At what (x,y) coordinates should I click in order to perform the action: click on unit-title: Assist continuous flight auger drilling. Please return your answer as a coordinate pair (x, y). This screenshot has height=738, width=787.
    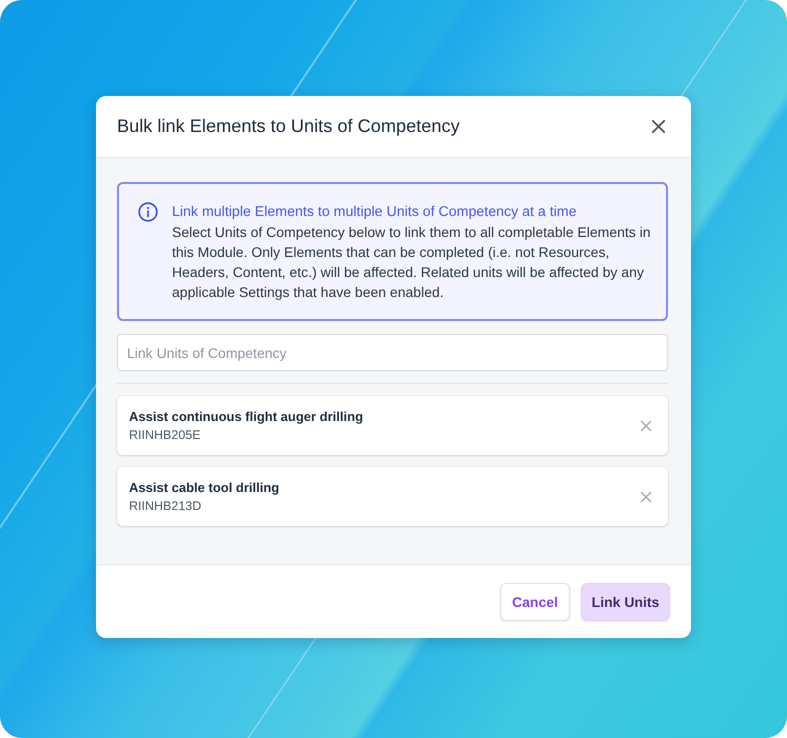
    Looking at the image, I should click on (246, 417).